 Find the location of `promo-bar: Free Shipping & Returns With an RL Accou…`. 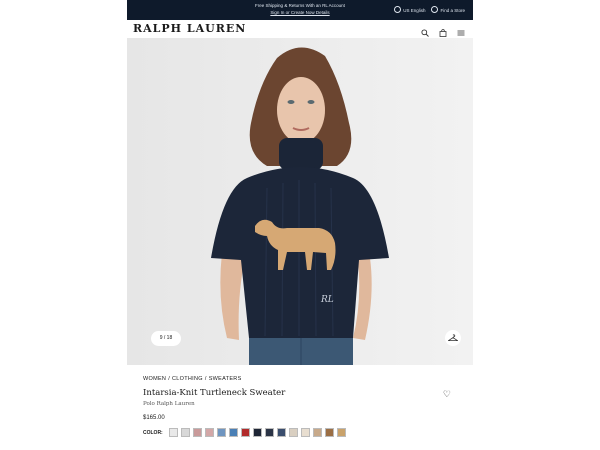

promo-bar: Free Shipping & Returns With an RL Accou… is located at coordinates (300, 10).